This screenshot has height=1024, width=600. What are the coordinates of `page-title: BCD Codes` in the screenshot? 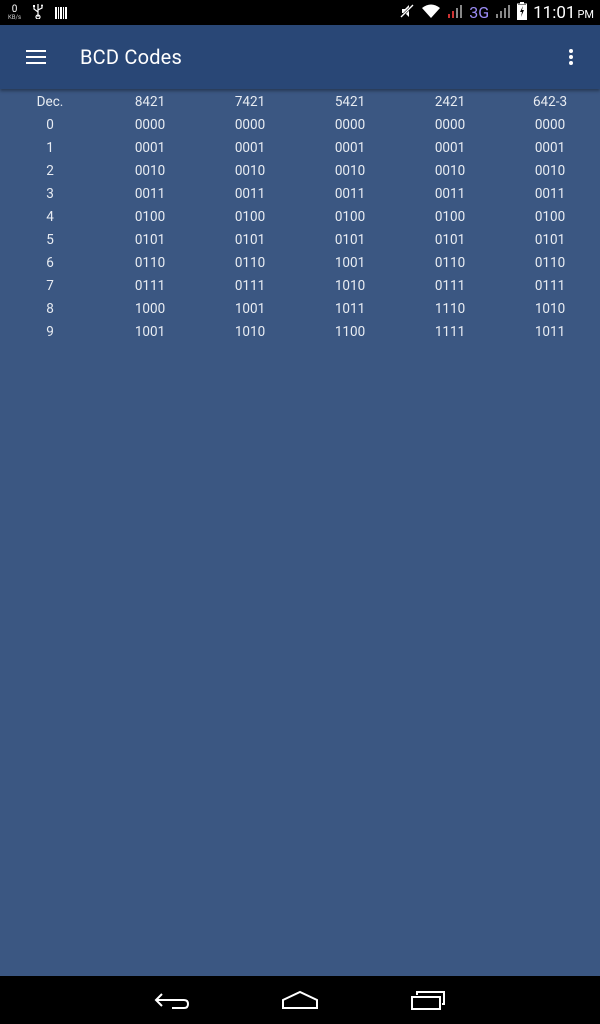 It's located at (131, 57).